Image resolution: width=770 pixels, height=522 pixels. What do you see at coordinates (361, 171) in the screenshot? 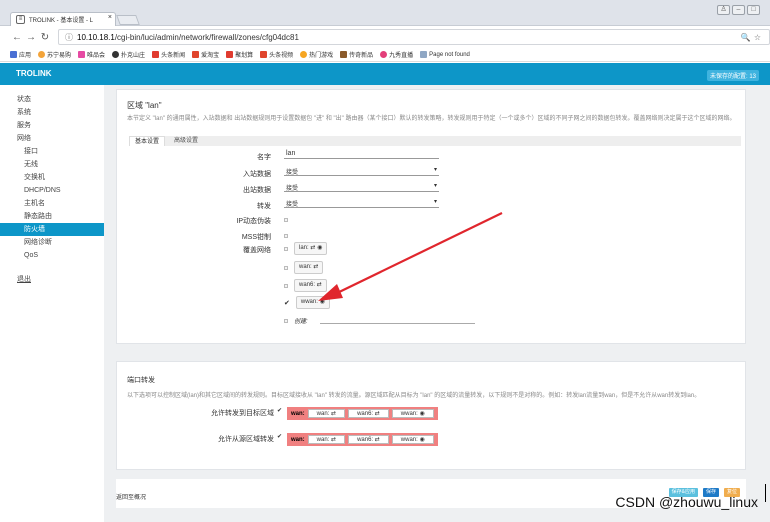
I see `input-policy-select: 接受` at bounding box center [361, 171].